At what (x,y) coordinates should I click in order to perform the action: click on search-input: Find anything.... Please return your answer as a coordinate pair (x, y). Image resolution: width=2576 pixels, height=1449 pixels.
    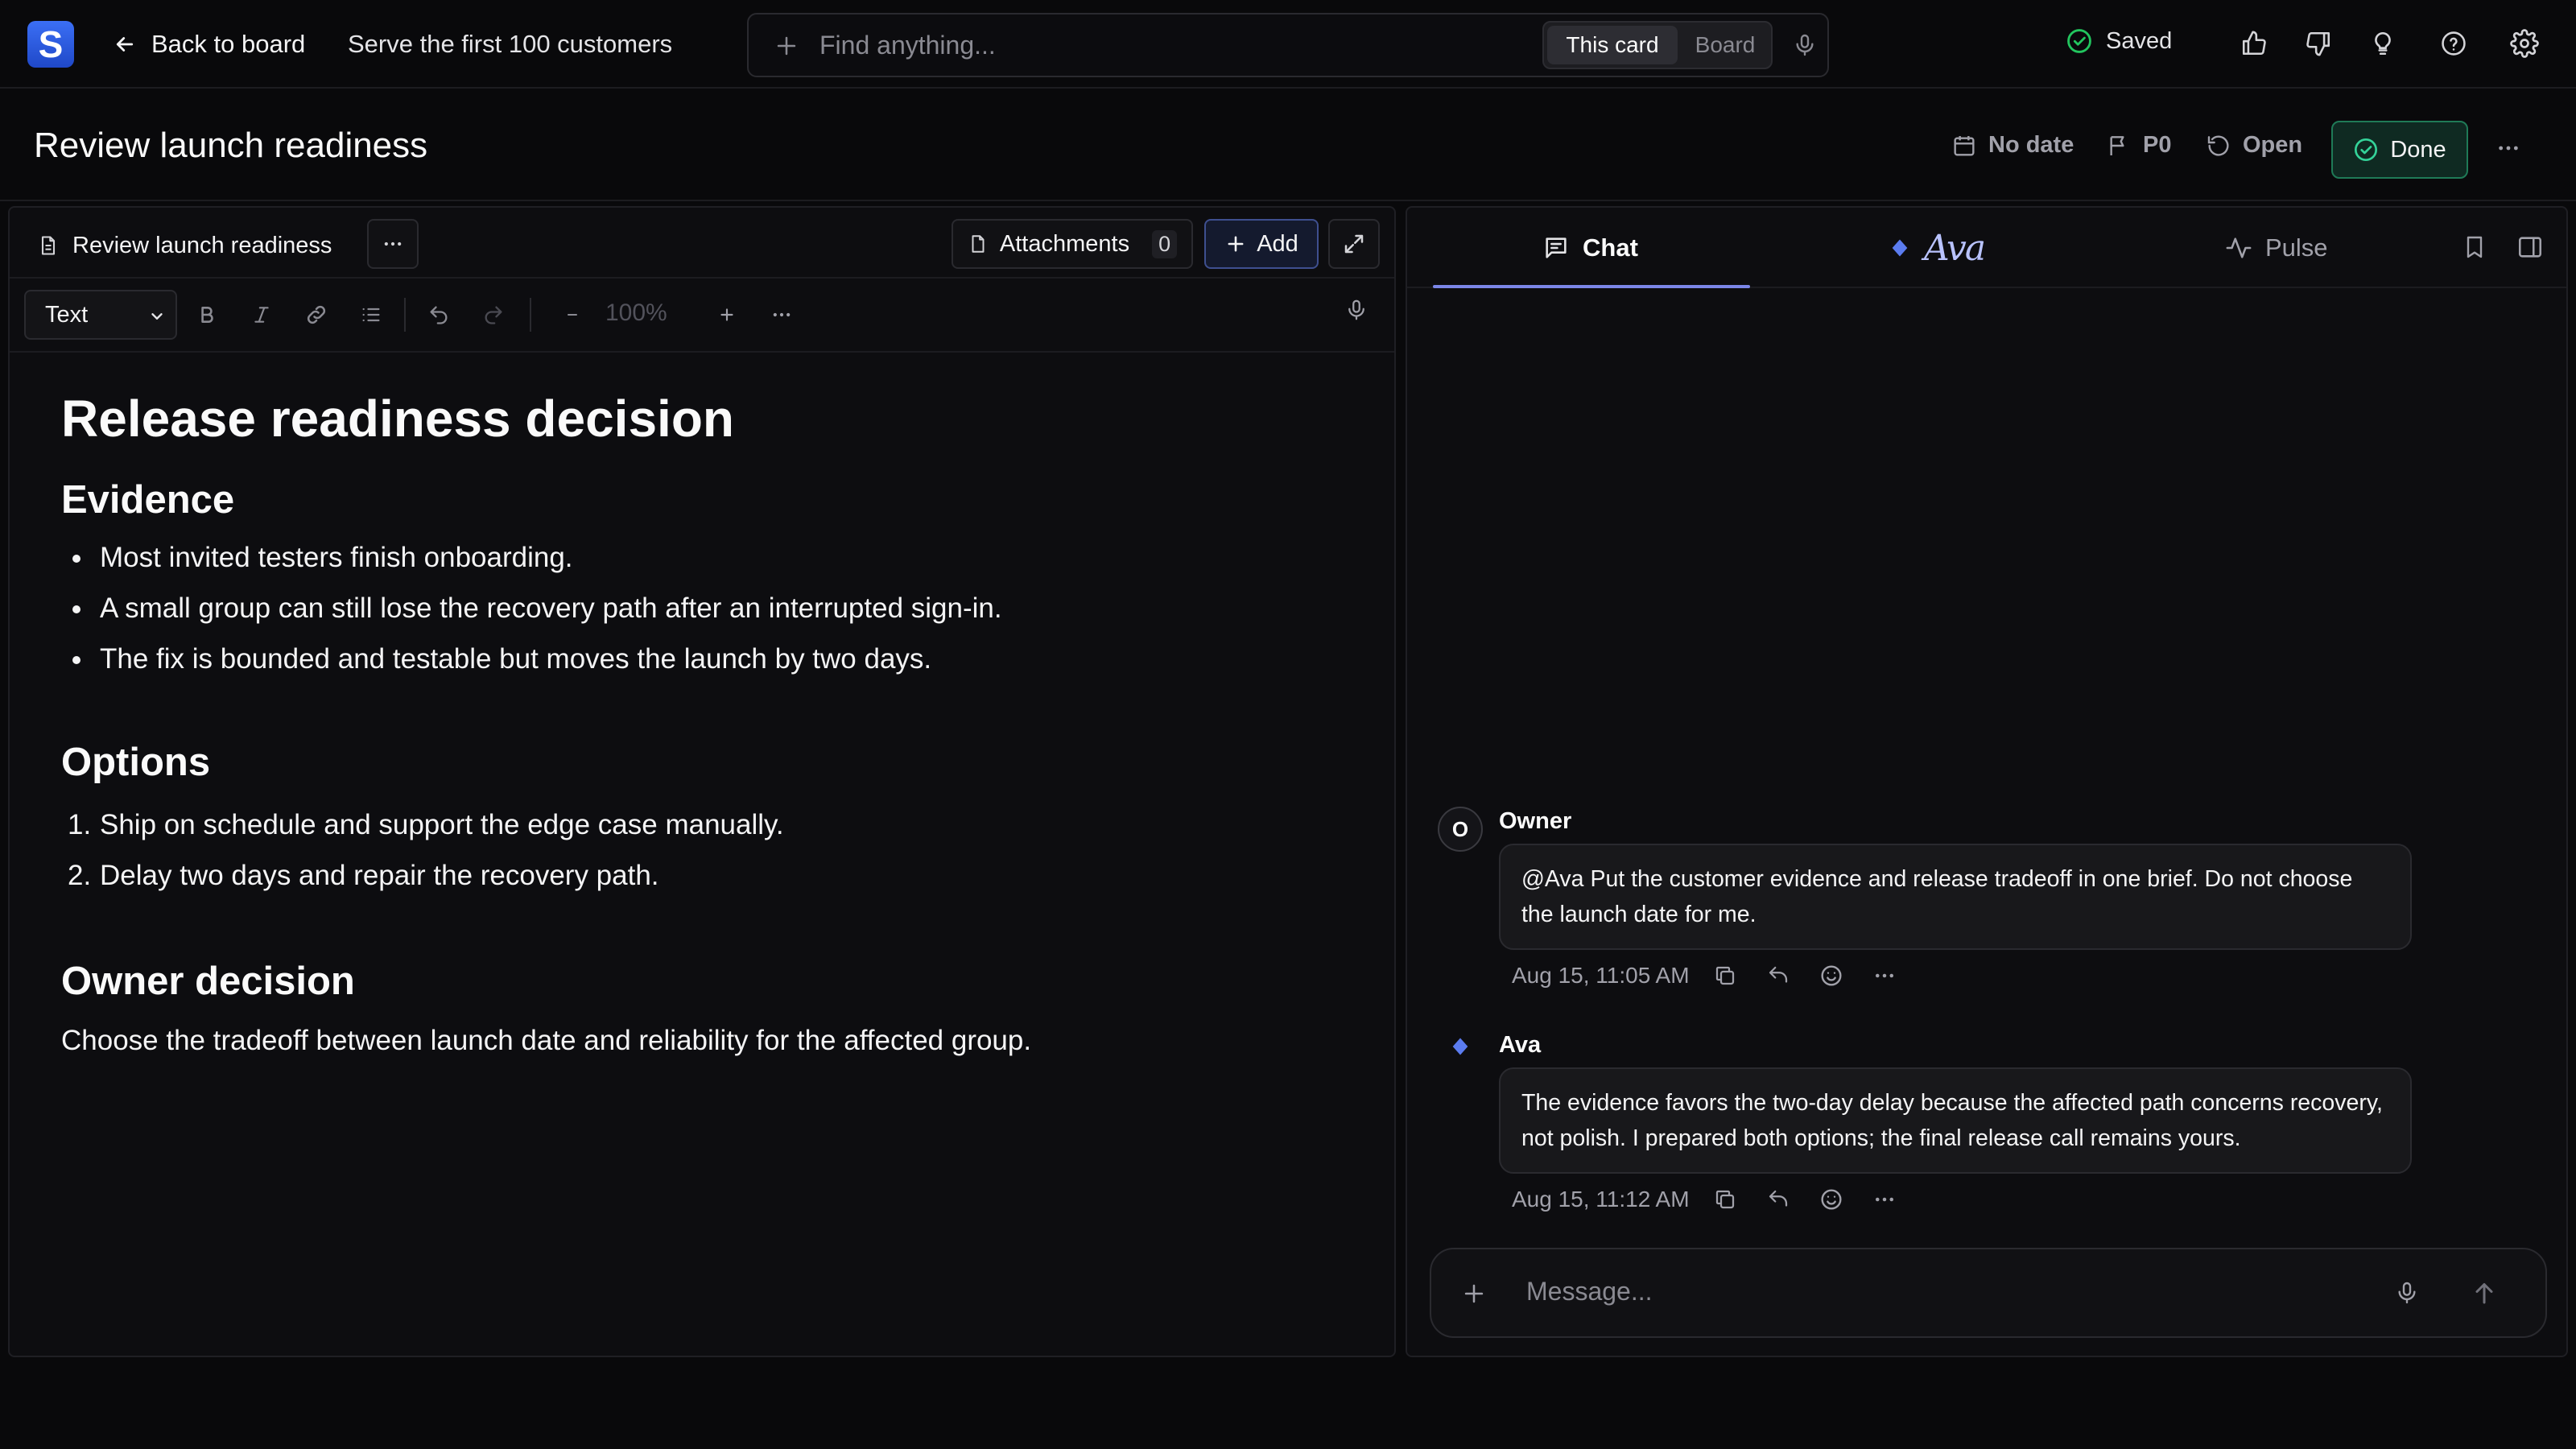
    Looking at the image, I should click on (907, 45).